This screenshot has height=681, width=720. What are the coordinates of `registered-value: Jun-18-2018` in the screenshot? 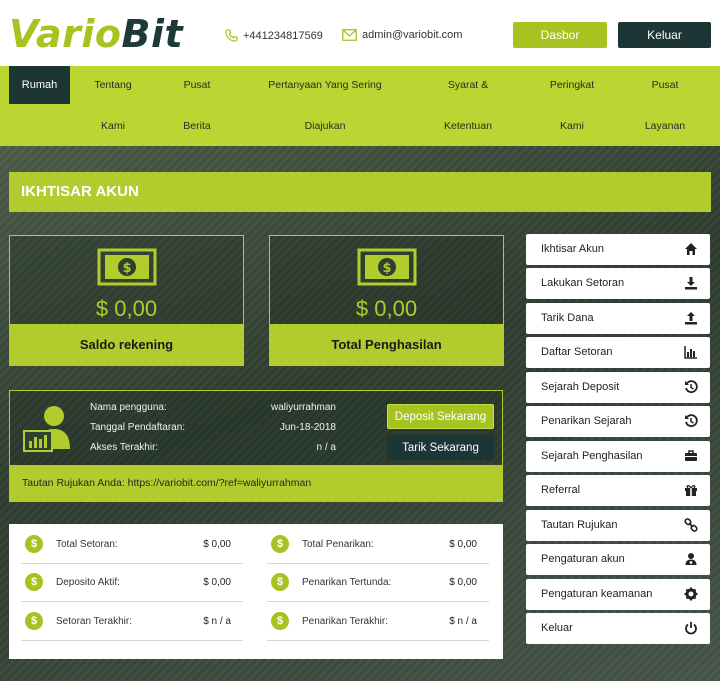 It's located at (307, 427).